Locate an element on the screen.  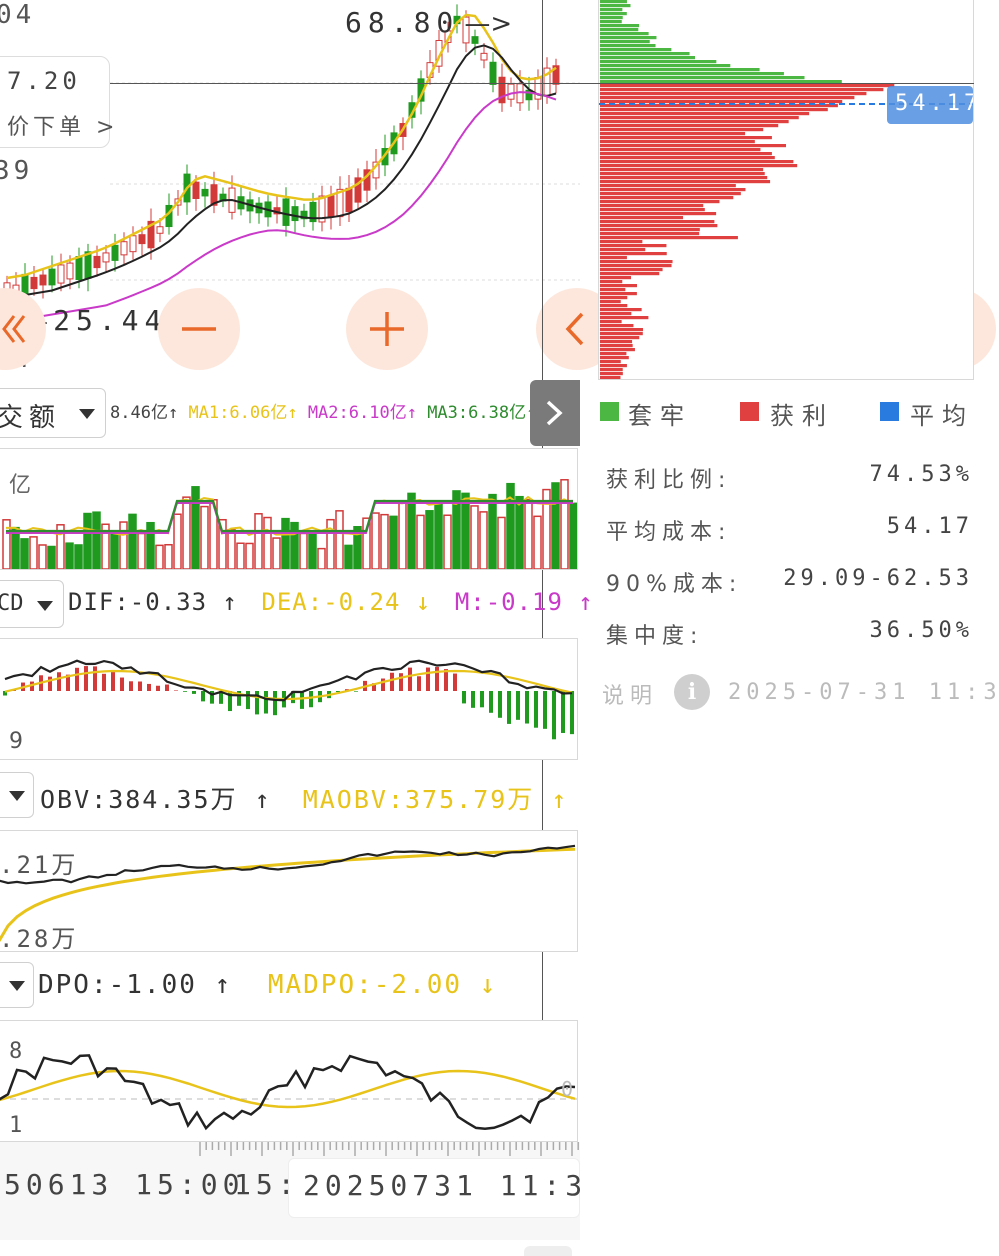
info-icon: i is located at coordinates (692, 692).